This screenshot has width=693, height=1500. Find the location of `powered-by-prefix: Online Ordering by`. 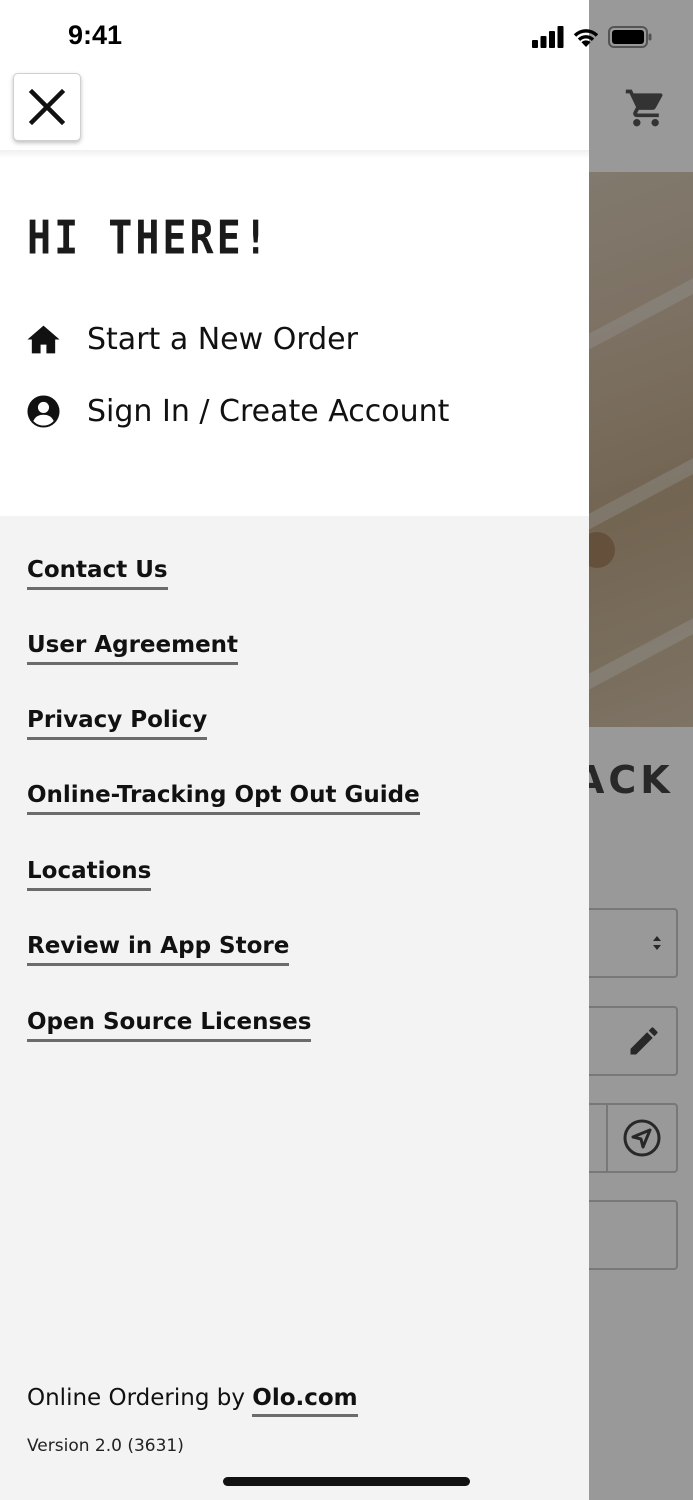

powered-by-prefix: Online Ordering by is located at coordinates (140, 1398).